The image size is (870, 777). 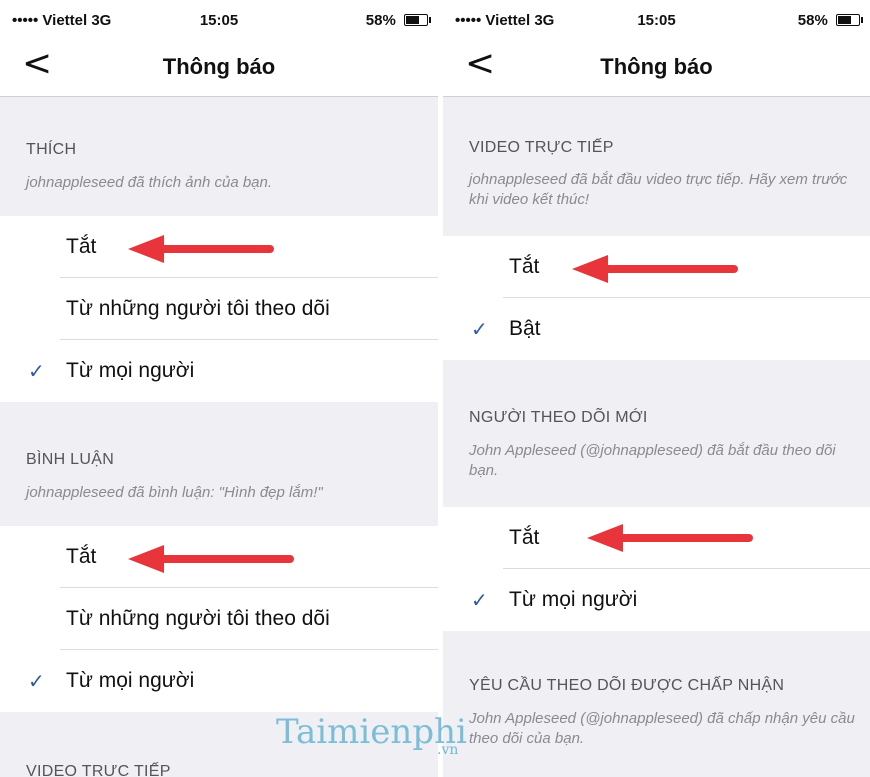 I want to click on section-title: YÊU CẦU THEO DÕI ĐƯỢC CHẤP NHẬN, so click(x=627, y=685).